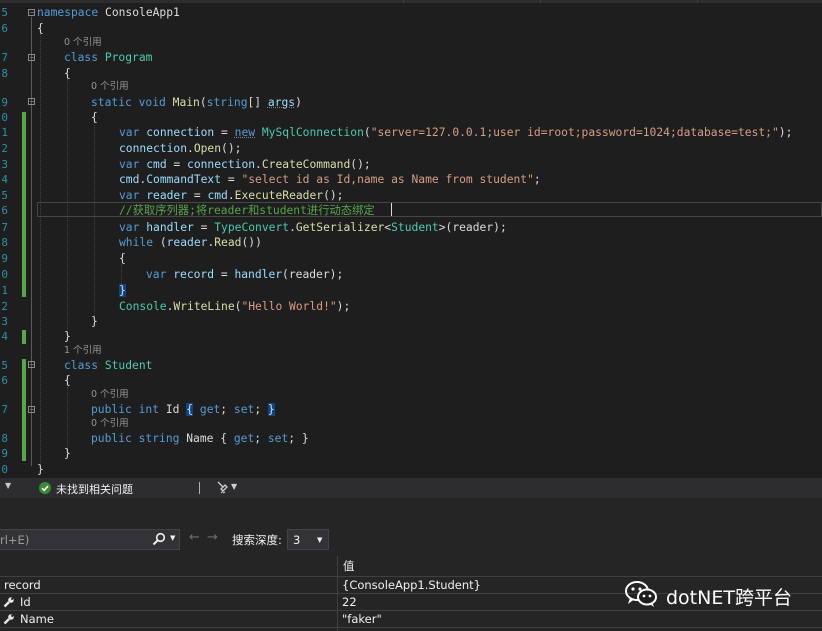 The image size is (822, 631). I want to click on code-line: //获取序列器;将reader和student进行动态绑定, so click(247, 210).